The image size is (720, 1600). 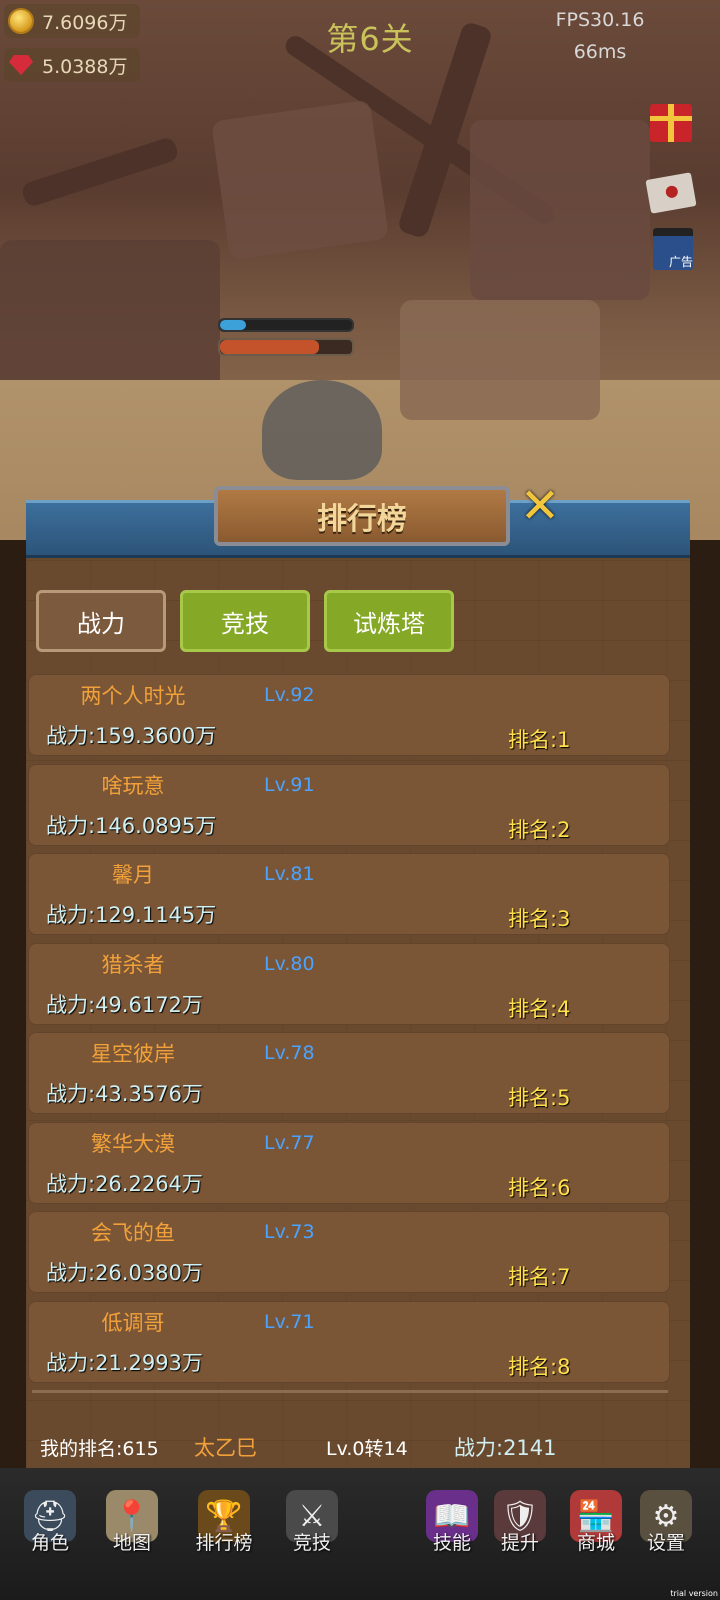 I want to click on nav-label: 设置, so click(x=665, y=1543).